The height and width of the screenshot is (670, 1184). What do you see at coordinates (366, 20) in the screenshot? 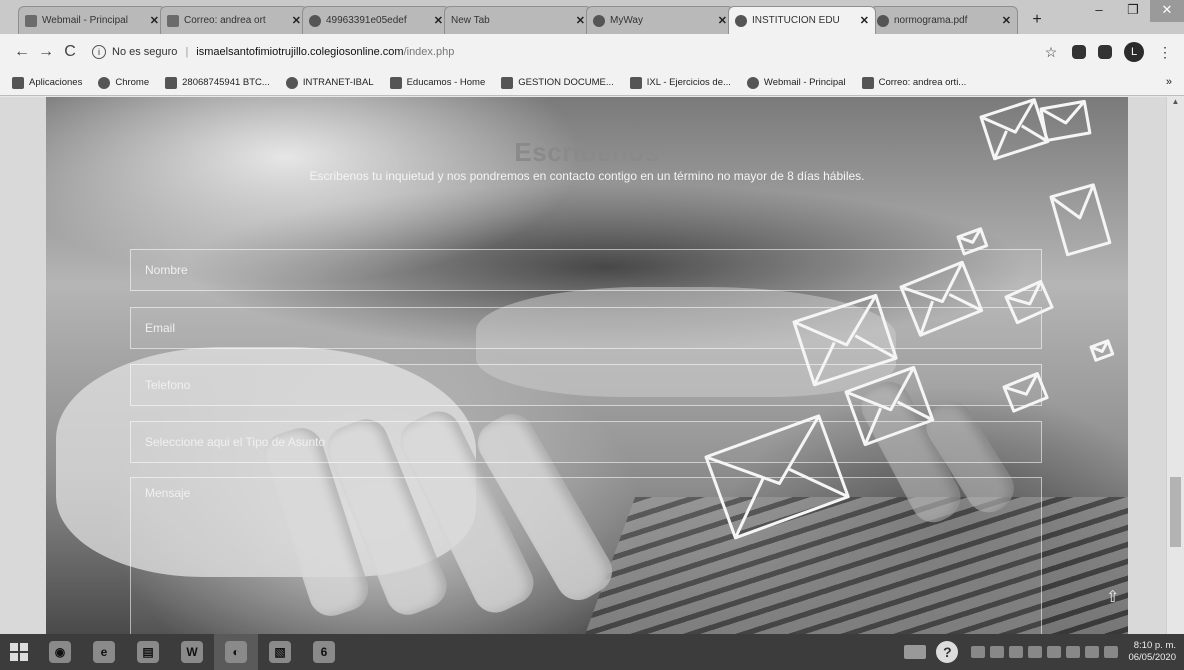
I see `tab-title: 49963391e05edef` at bounding box center [366, 20].